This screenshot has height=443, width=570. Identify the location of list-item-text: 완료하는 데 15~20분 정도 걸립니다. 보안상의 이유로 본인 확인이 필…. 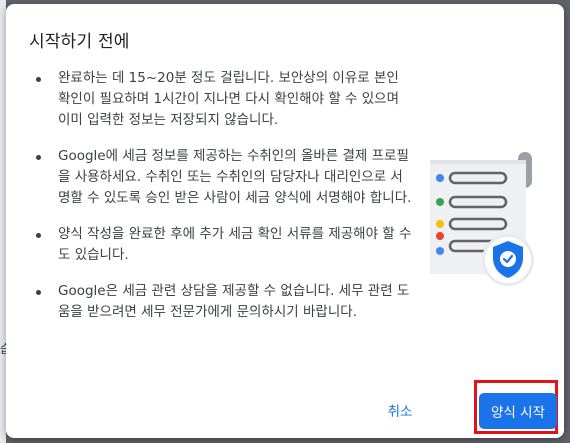
(228, 99).